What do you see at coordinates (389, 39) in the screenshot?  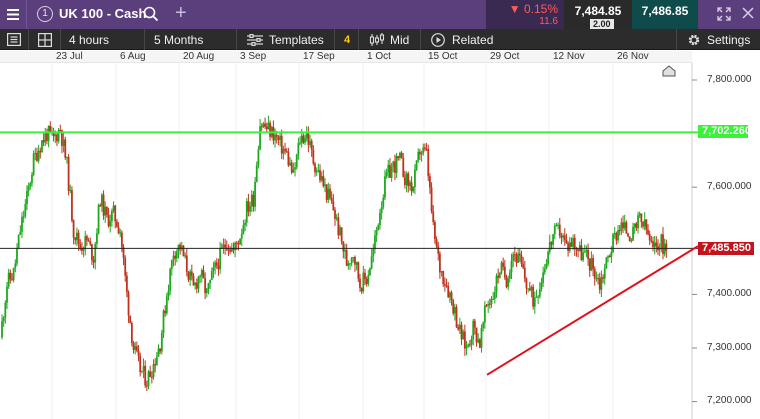 I see `price-type-selector: Mid` at bounding box center [389, 39].